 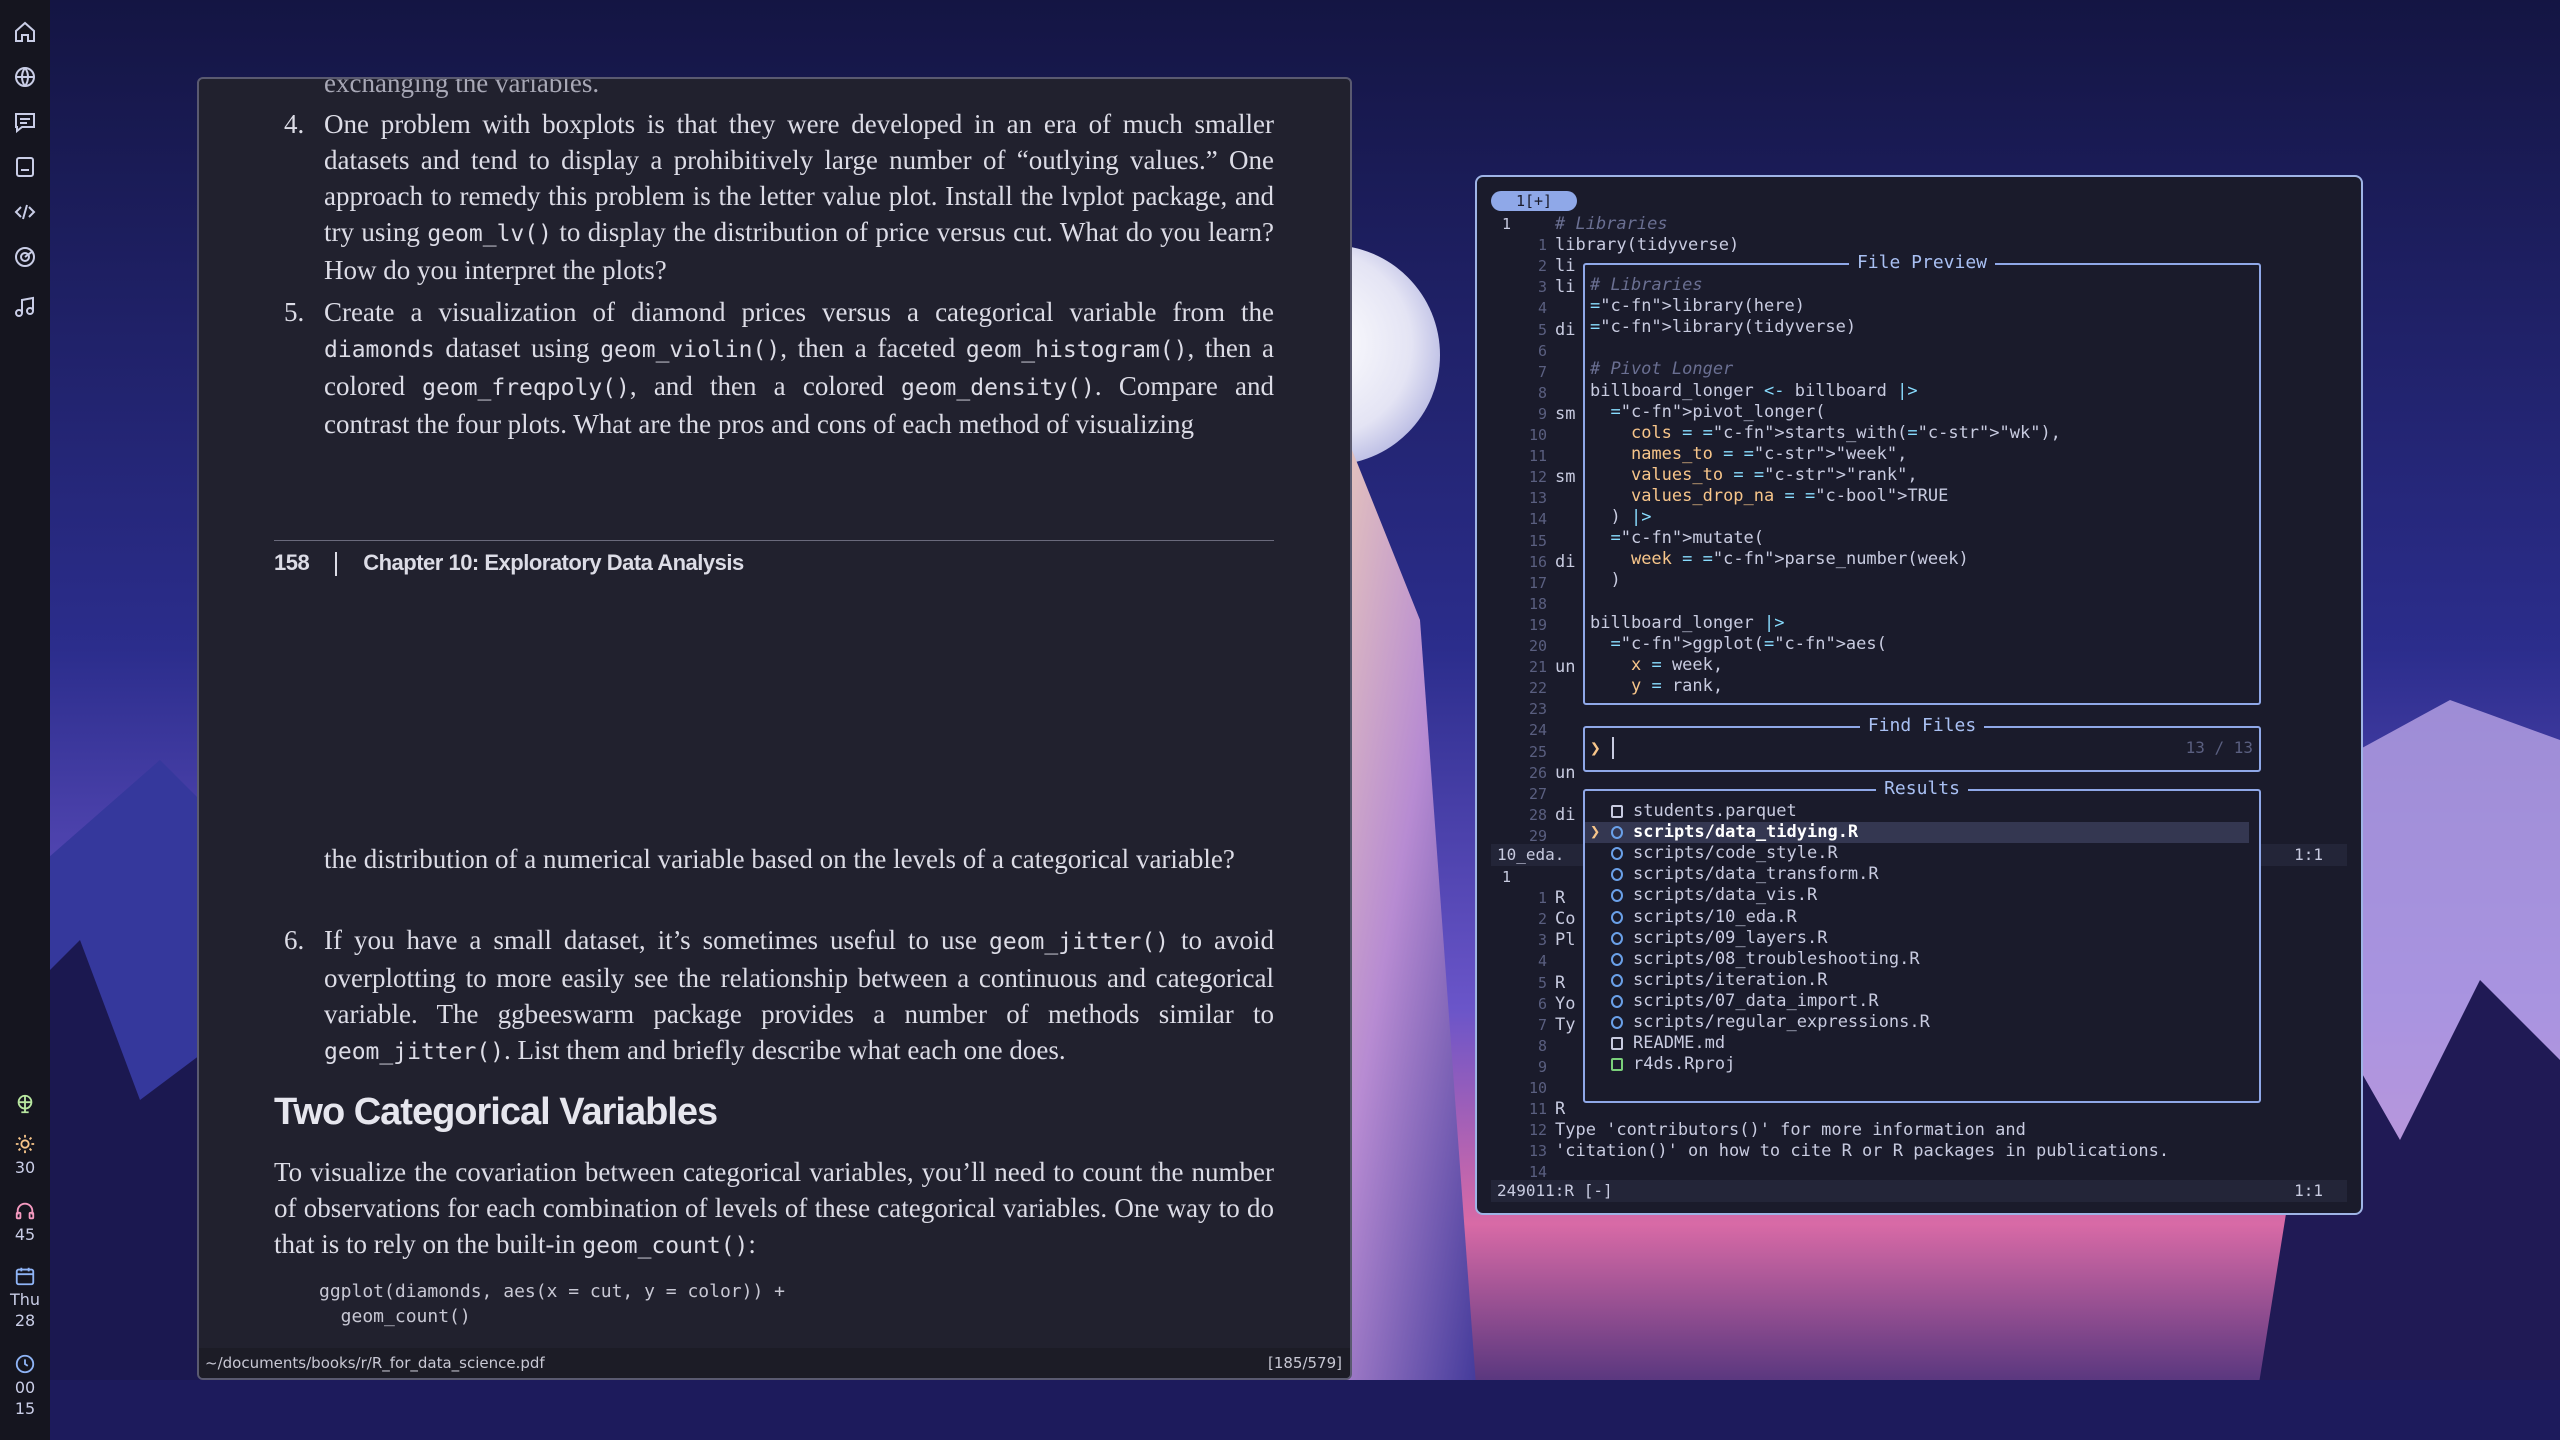 I want to click on result-item: scripts/regular_expressions.R, so click(x=1917, y=1022).